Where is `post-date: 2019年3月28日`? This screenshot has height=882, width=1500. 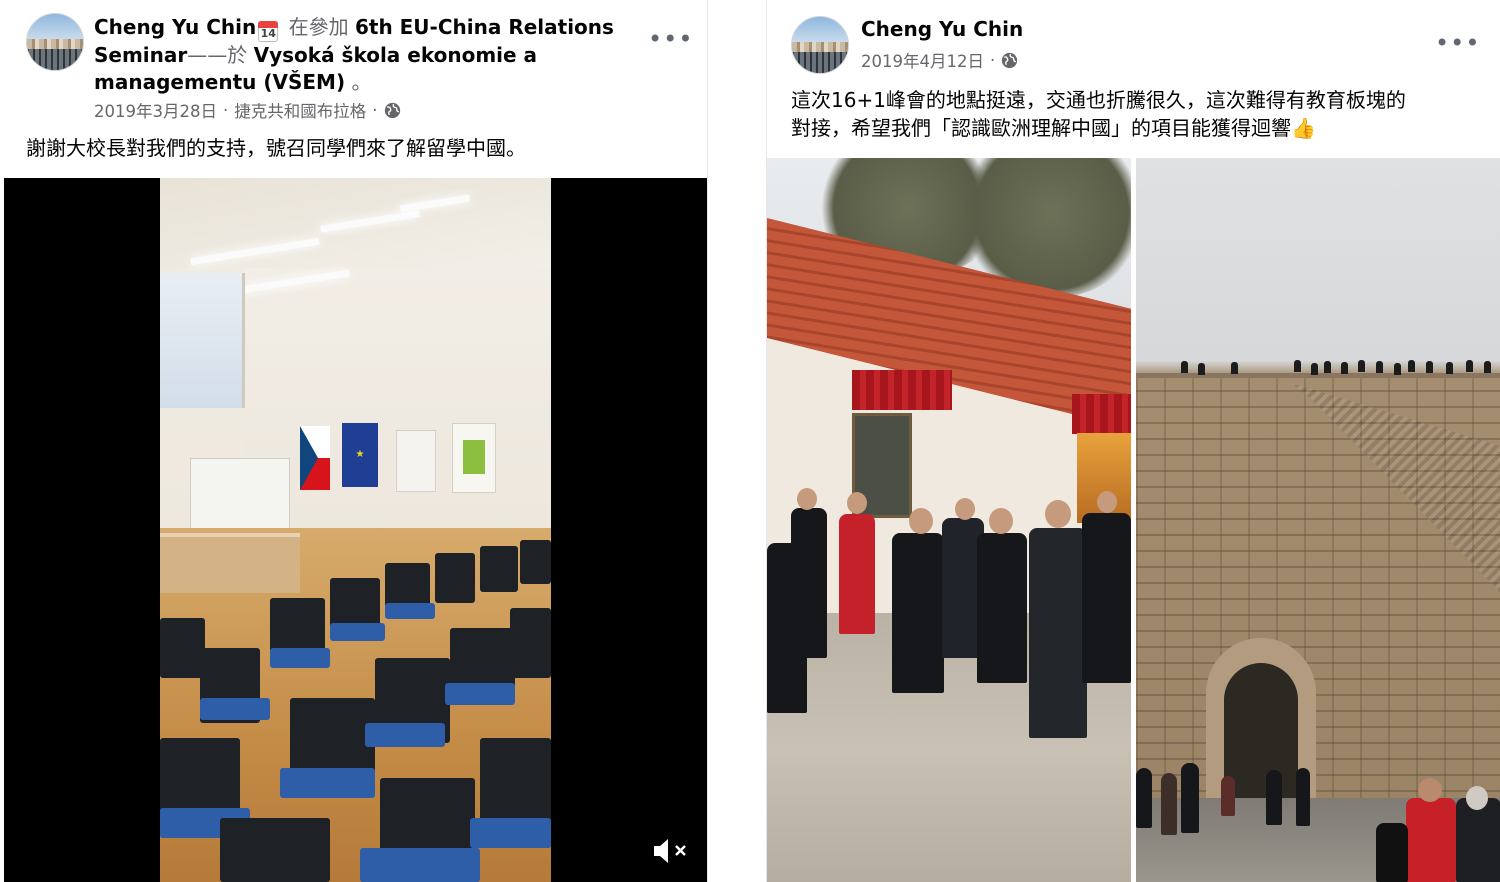 post-date: 2019年3月28日 is located at coordinates (155, 110).